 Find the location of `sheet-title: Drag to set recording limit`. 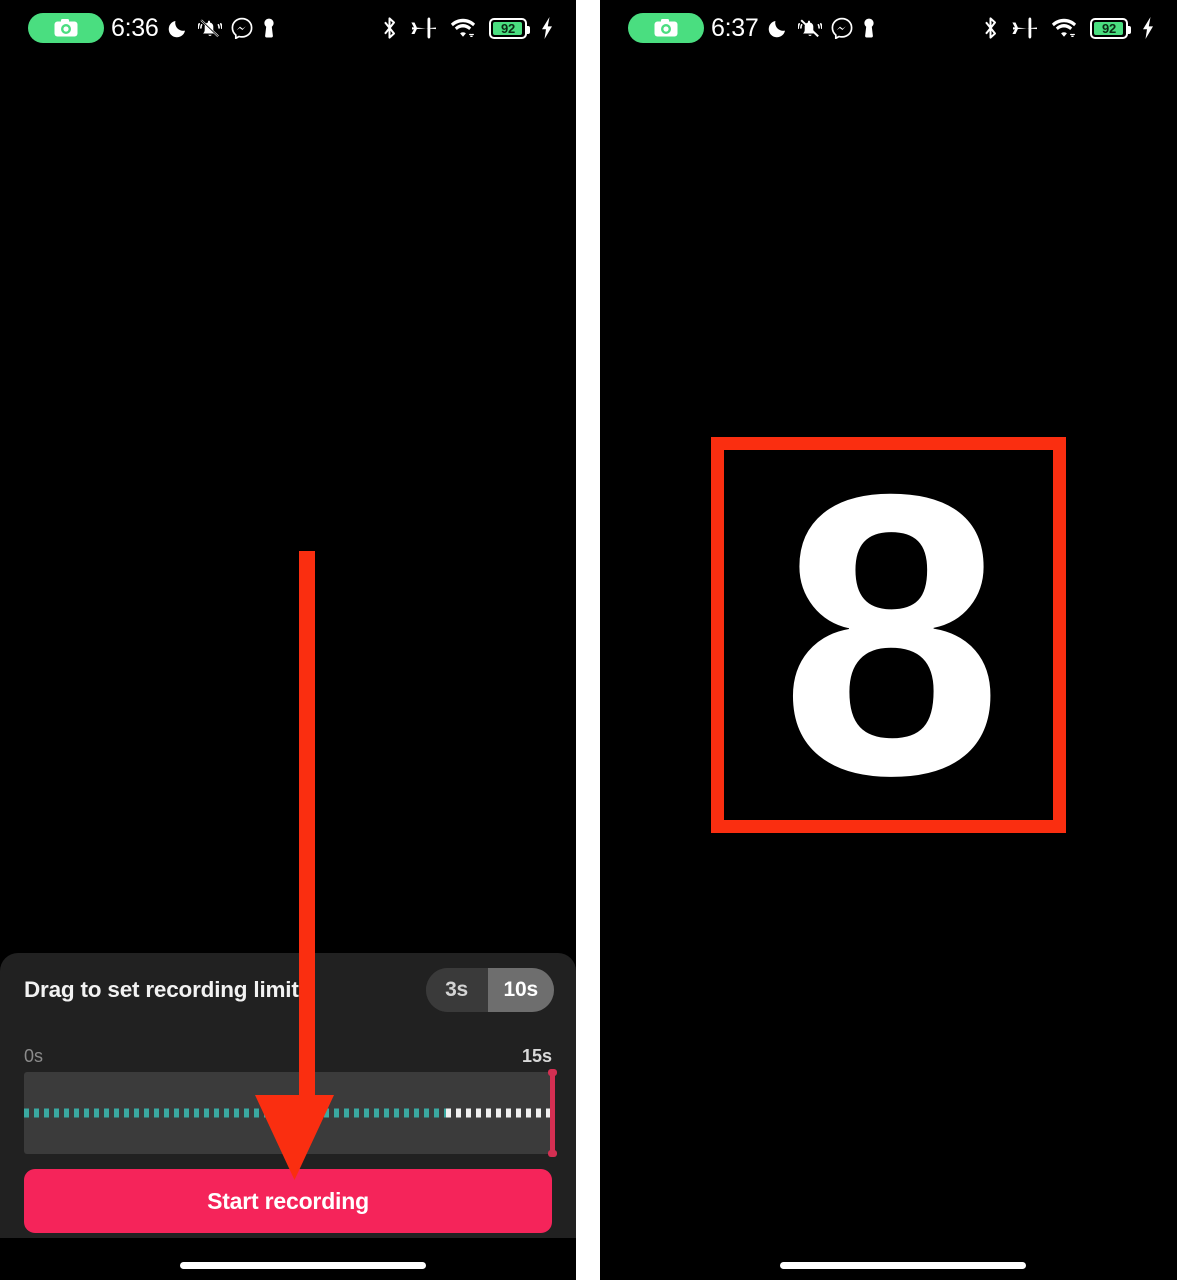

sheet-title: Drag to set recording limit is located at coordinates (161, 989).